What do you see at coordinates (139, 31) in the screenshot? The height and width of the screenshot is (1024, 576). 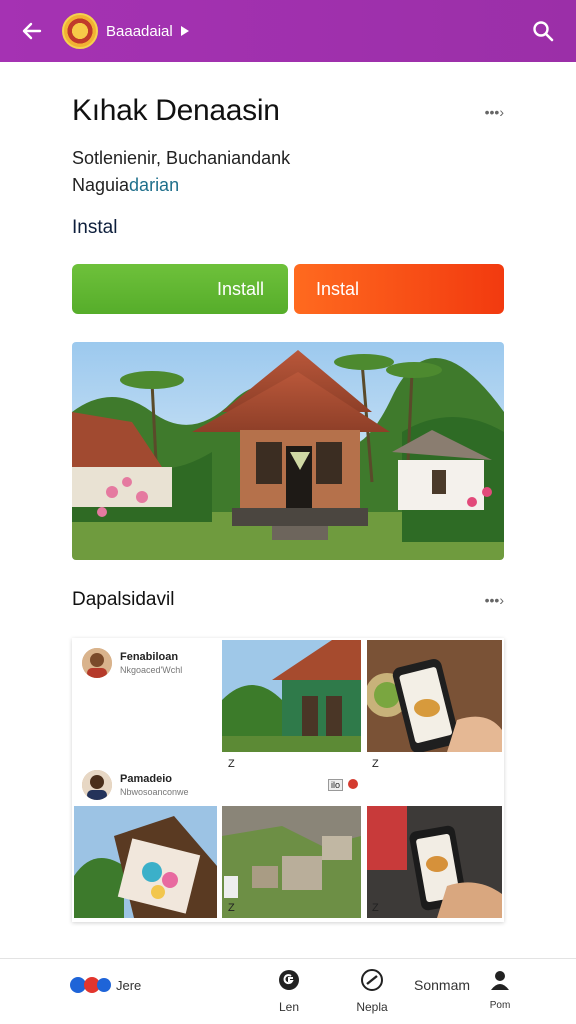 I see `header-title: Baaadaial` at bounding box center [139, 31].